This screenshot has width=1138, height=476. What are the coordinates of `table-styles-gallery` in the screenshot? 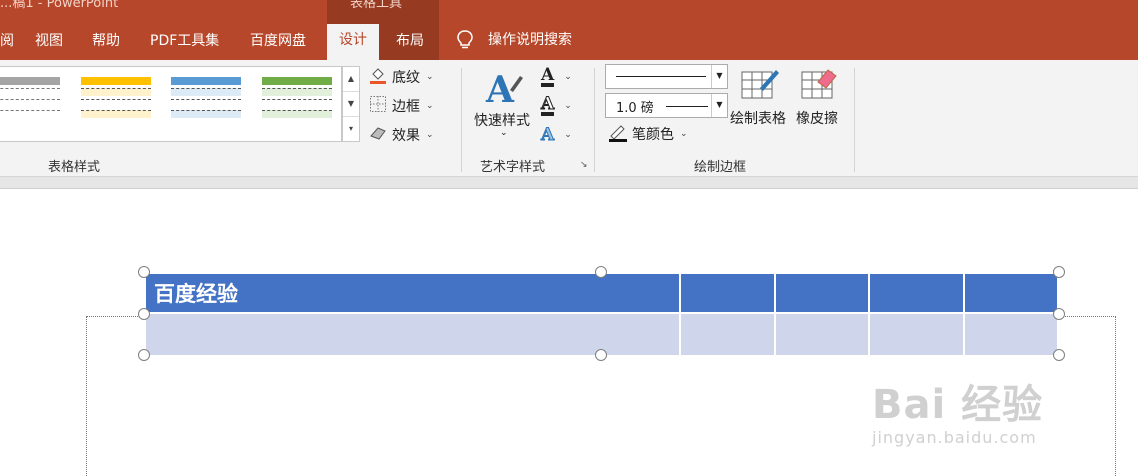 It's located at (171, 104).